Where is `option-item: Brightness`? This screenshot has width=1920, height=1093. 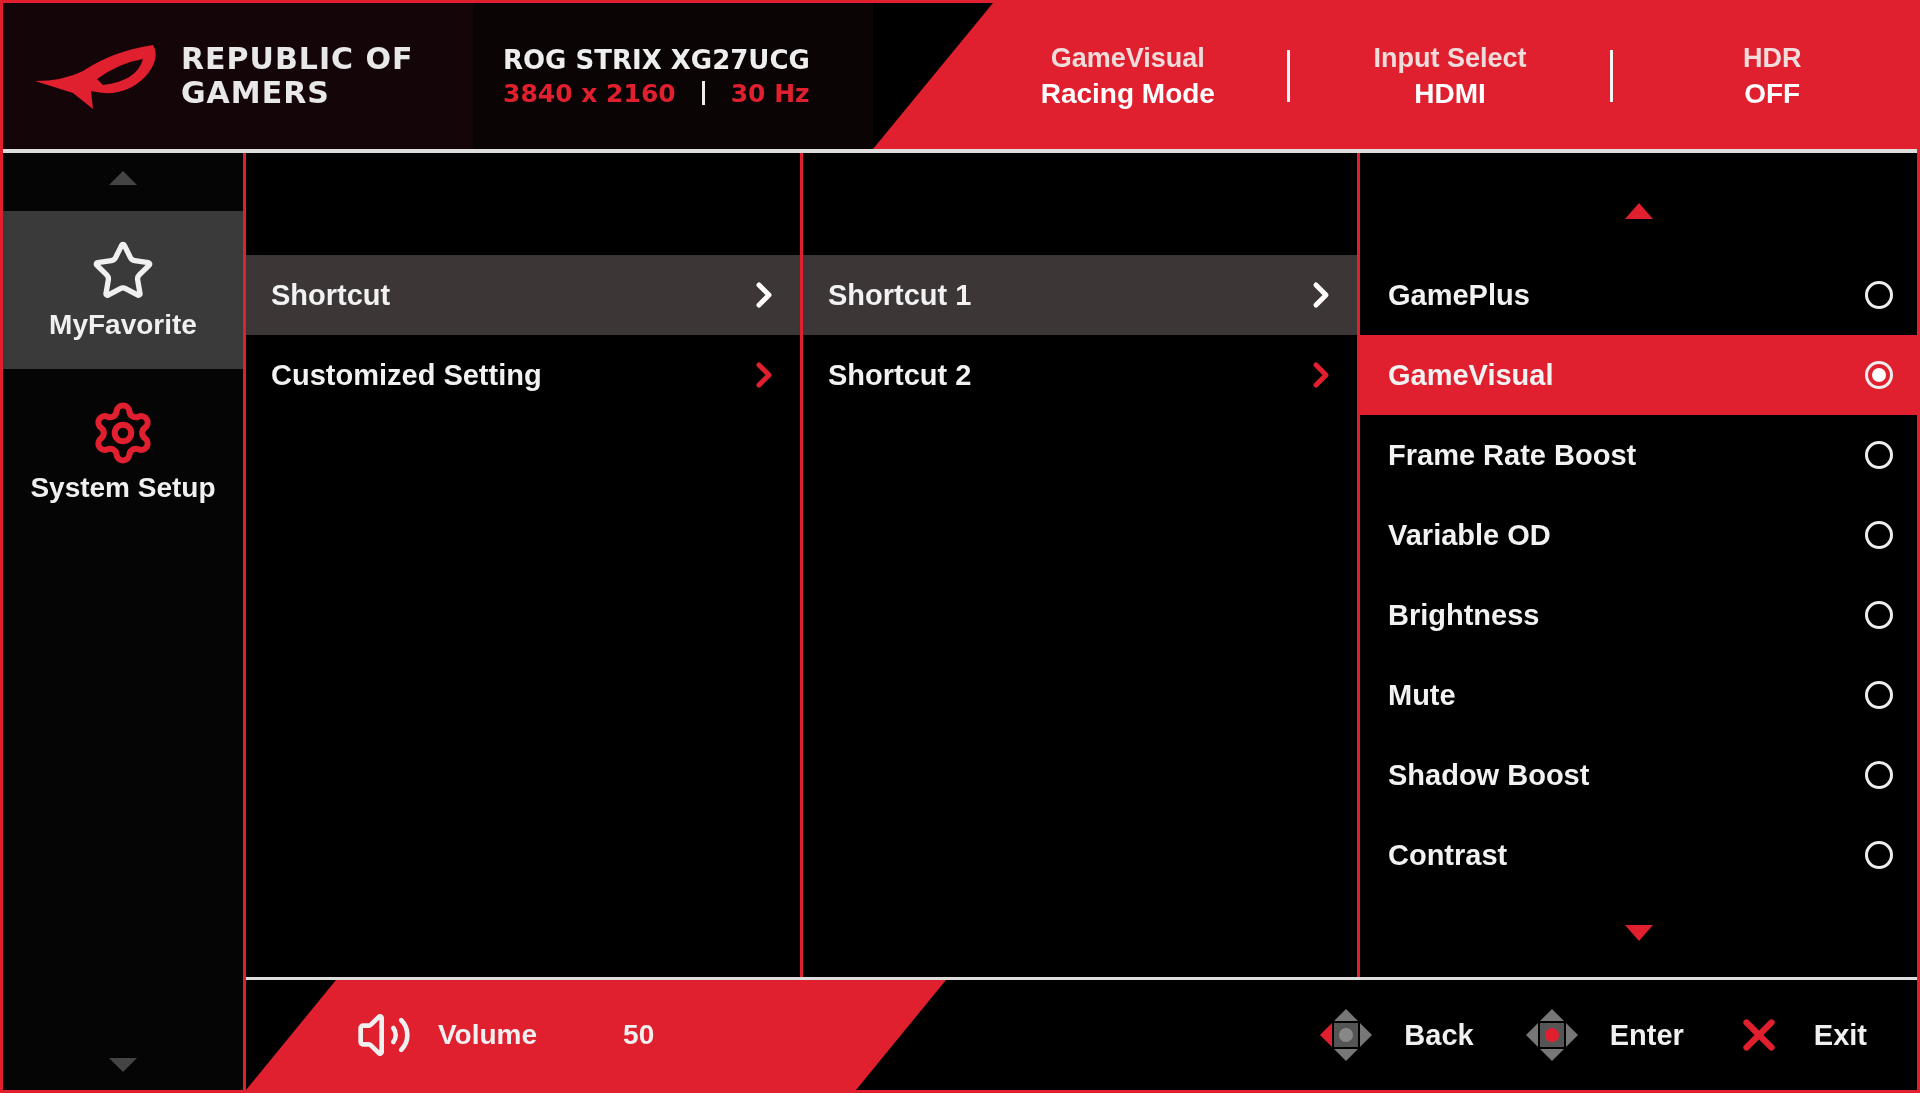
option-item: Brightness is located at coordinates (1638, 615).